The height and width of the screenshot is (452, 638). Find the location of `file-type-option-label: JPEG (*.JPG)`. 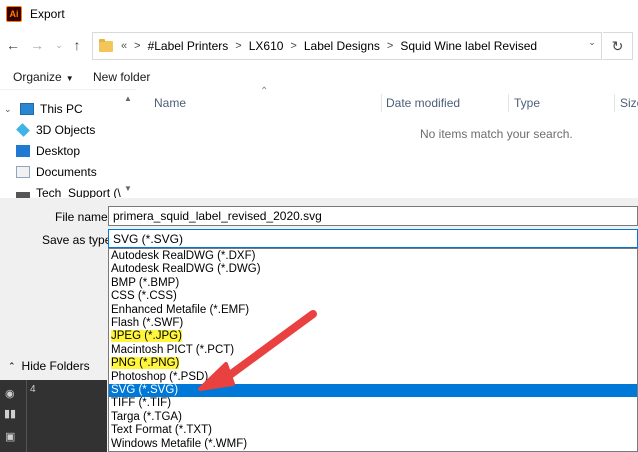

file-type-option-label: JPEG (*.JPG) is located at coordinates (146, 336).